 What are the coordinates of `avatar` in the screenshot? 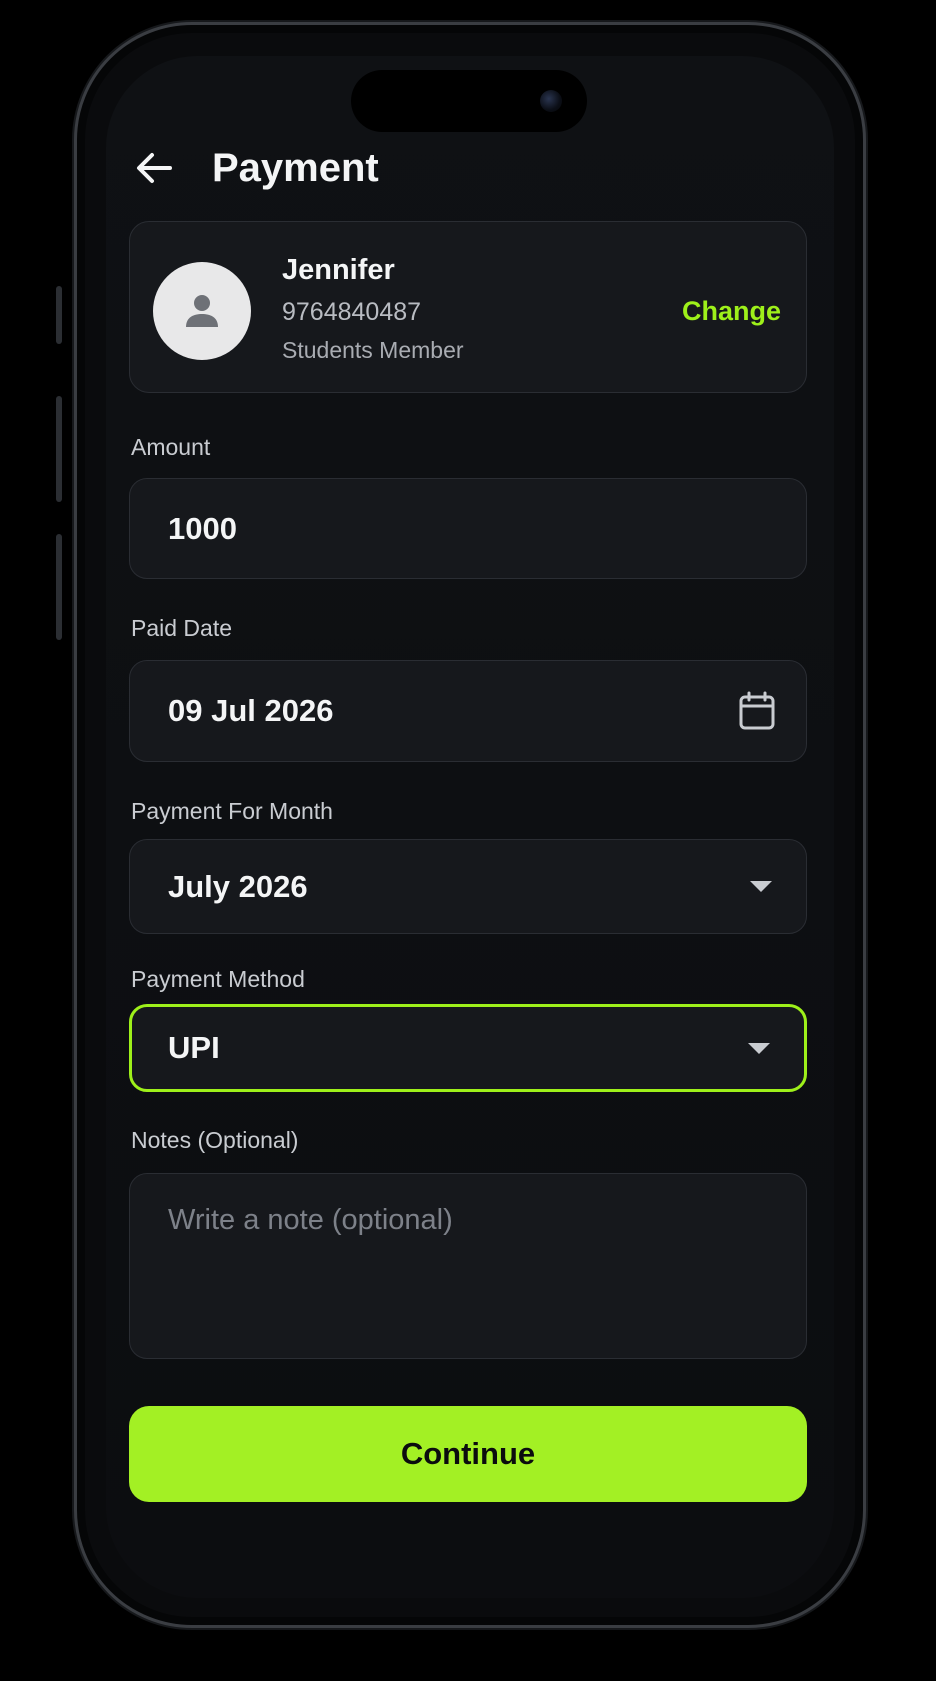 It's located at (202, 311).